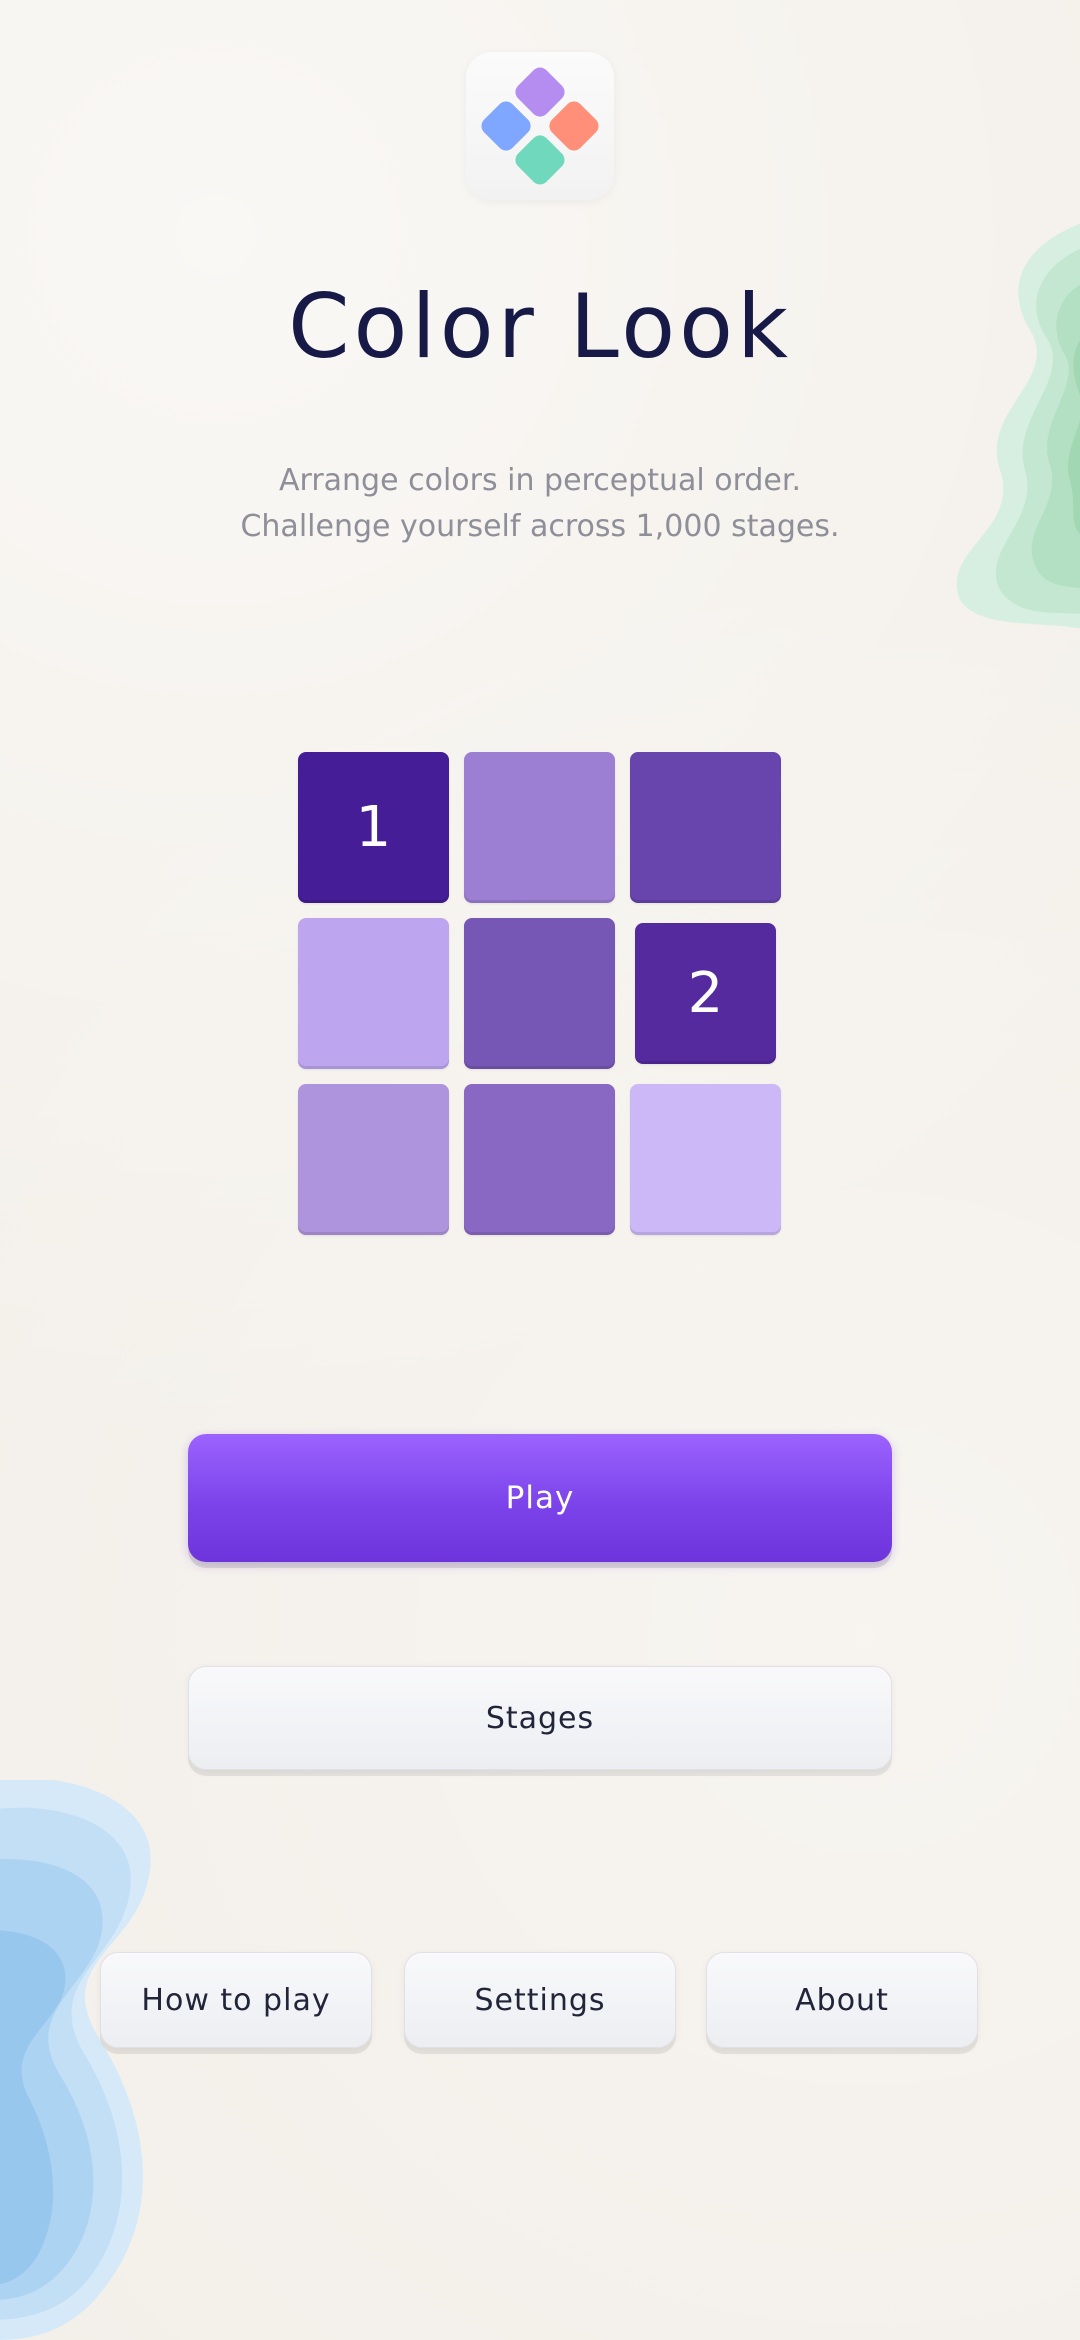 The height and width of the screenshot is (2340, 1080). Describe the element at coordinates (540, 2000) in the screenshot. I see `settings-button: Settings` at that location.